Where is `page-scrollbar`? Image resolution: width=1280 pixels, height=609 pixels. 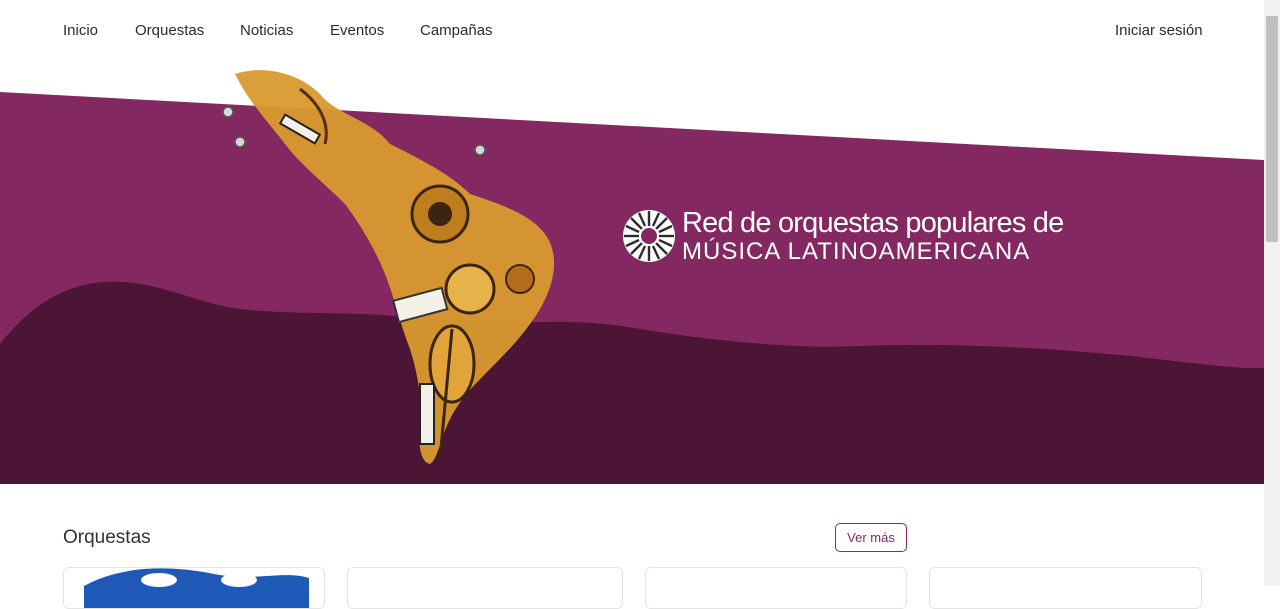
page-scrollbar is located at coordinates (1272, 293).